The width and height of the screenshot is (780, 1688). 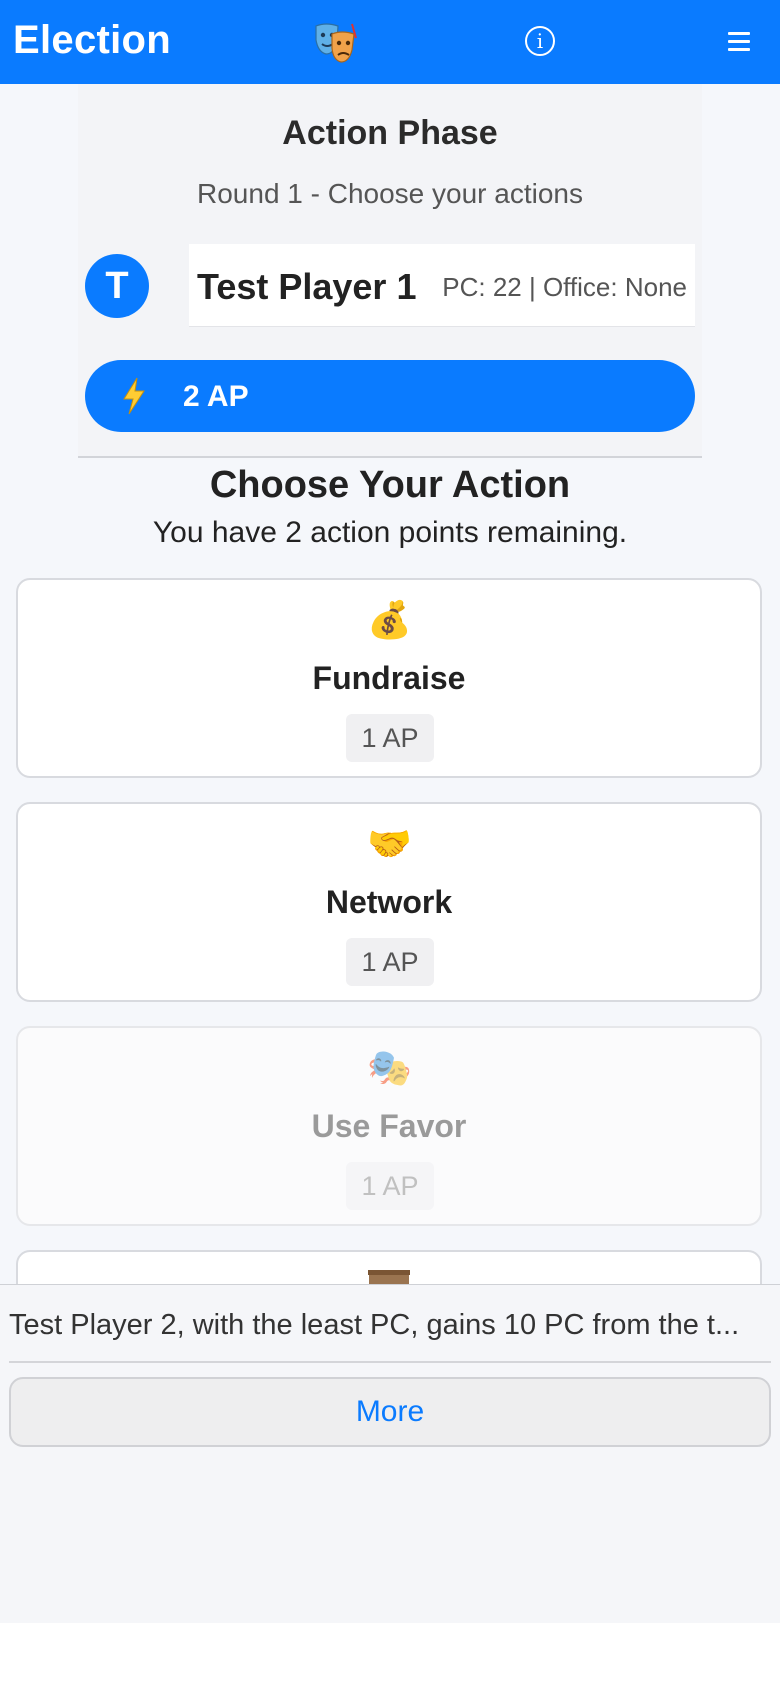 I want to click on info-icon: i, so click(x=540, y=41).